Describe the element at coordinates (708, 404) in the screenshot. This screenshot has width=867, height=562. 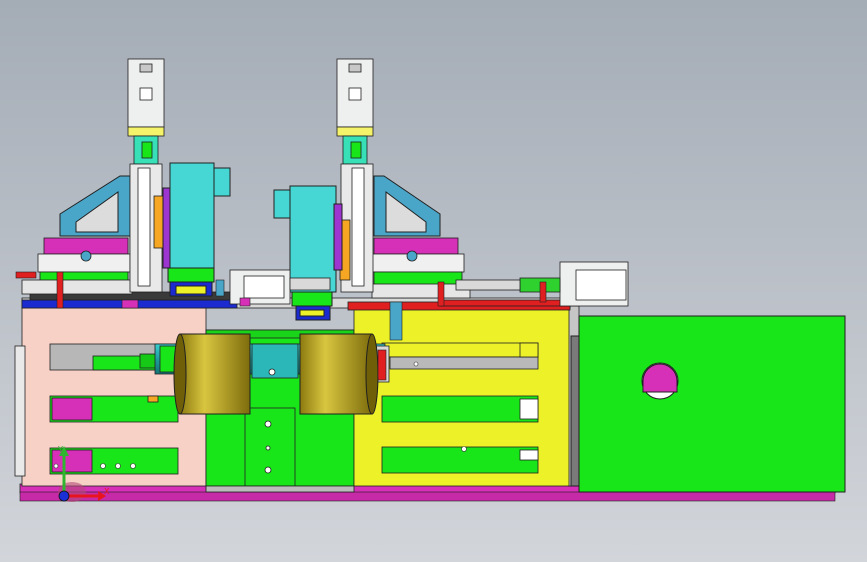
I see `right-cabinet` at that location.